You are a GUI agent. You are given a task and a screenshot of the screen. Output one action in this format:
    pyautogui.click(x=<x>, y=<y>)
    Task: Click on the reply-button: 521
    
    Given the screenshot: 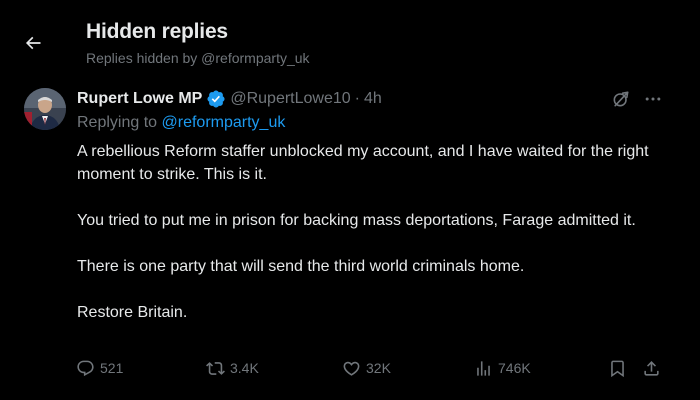 What is the action you would take?
    pyautogui.click(x=99, y=368)
    